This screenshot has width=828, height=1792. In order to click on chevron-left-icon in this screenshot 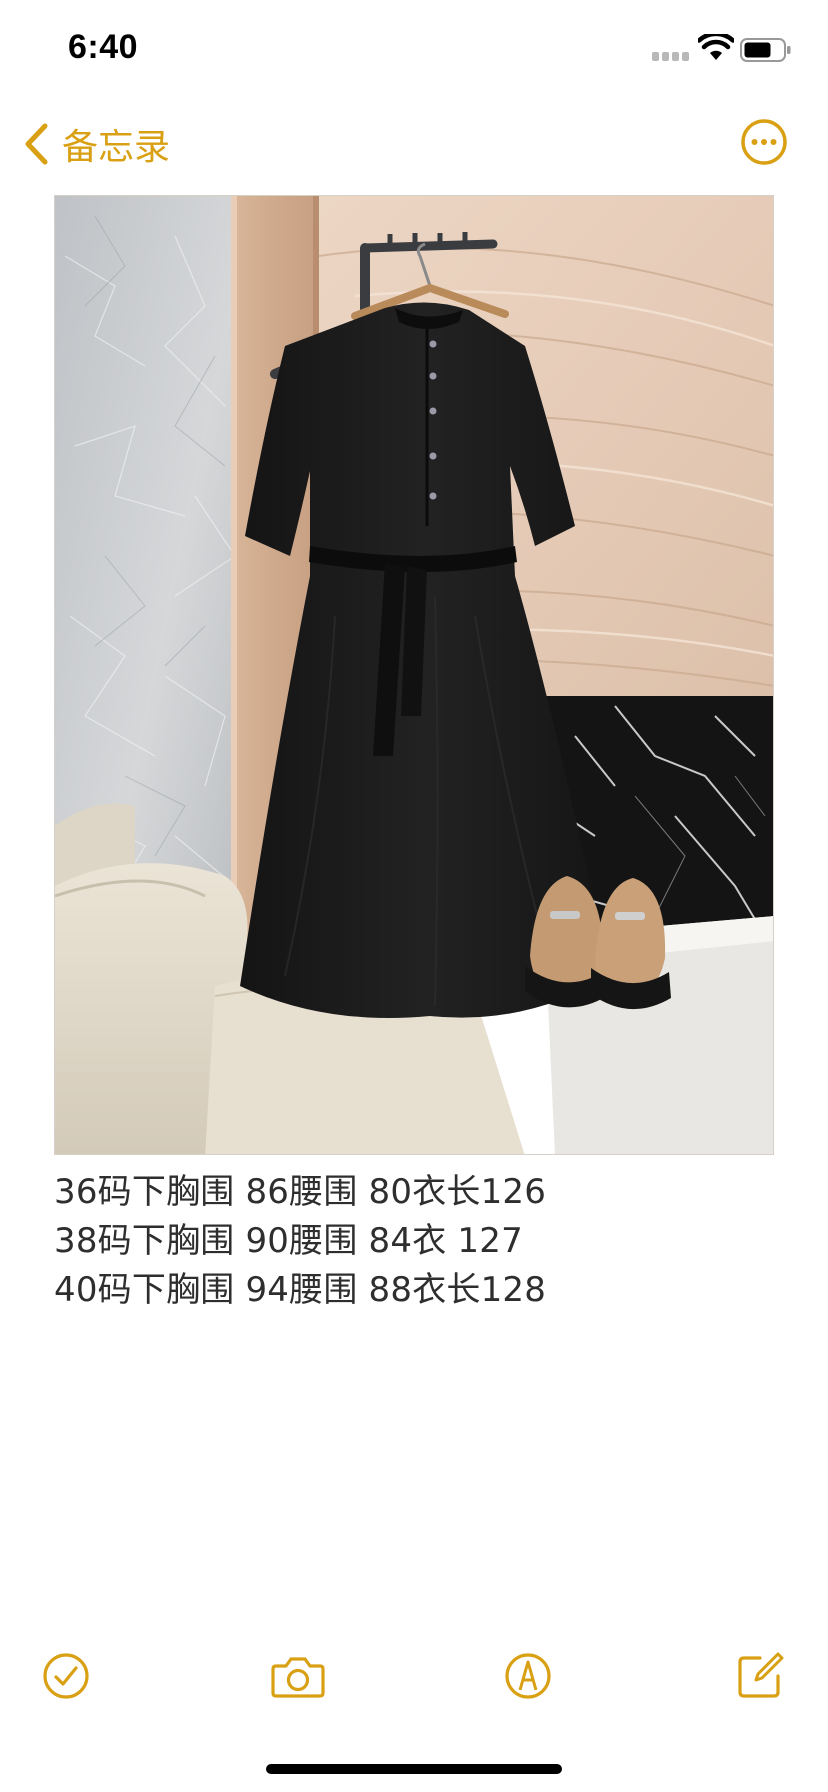, I will do `click(36, 144)`.